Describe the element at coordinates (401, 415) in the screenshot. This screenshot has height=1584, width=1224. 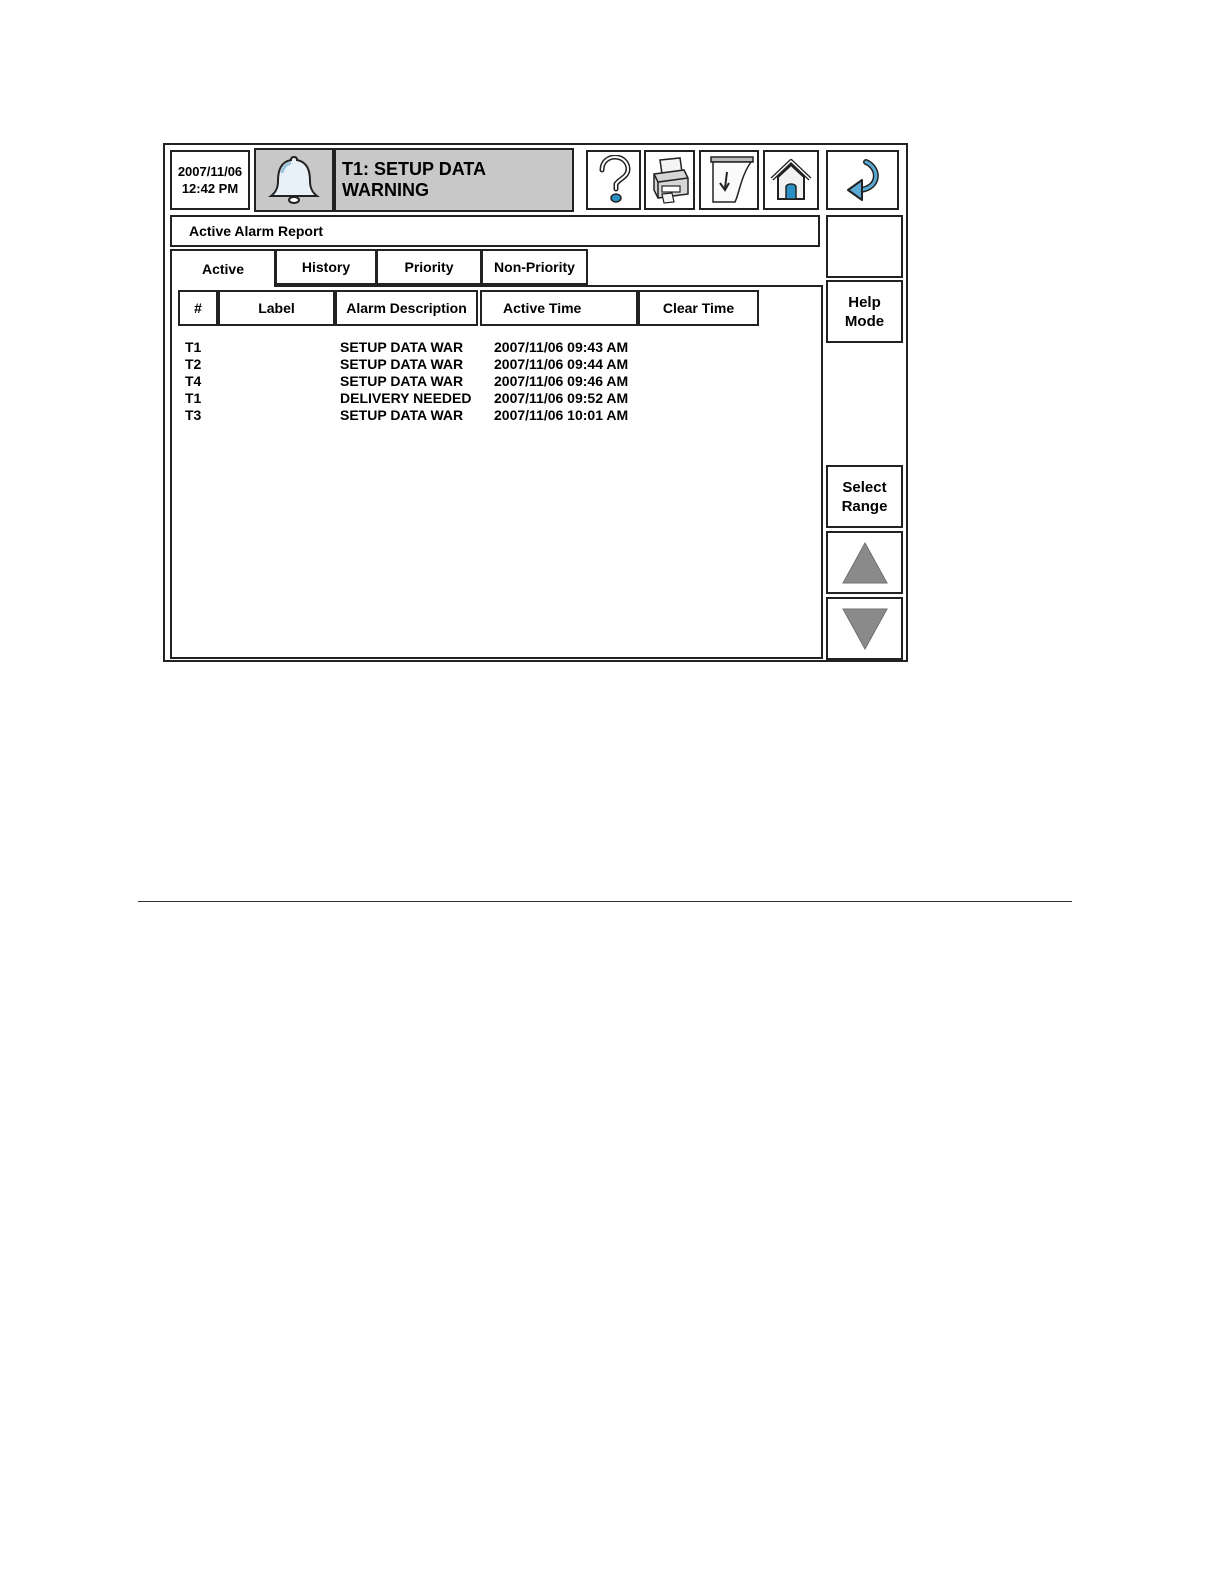
I see `row-5-description: SETUP DATA WAR` at that location.